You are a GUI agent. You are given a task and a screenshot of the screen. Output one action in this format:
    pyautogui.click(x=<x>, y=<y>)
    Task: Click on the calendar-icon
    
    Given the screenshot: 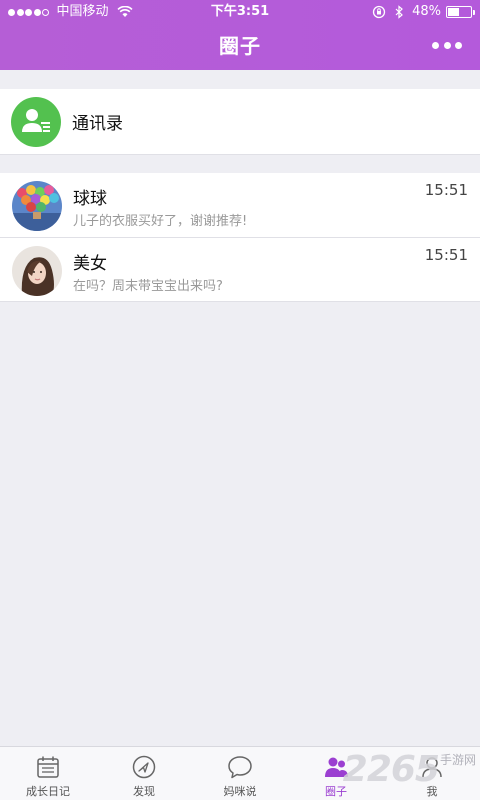 What is the action you would take?
    pyautogui.click(x=48, y=767)
    